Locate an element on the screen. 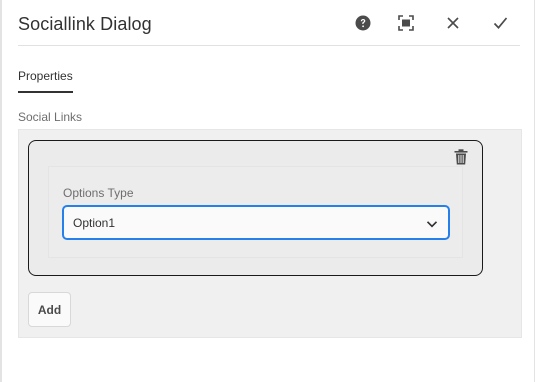 The image size is (535, 382). done-button is located at coordinates (500, 25).